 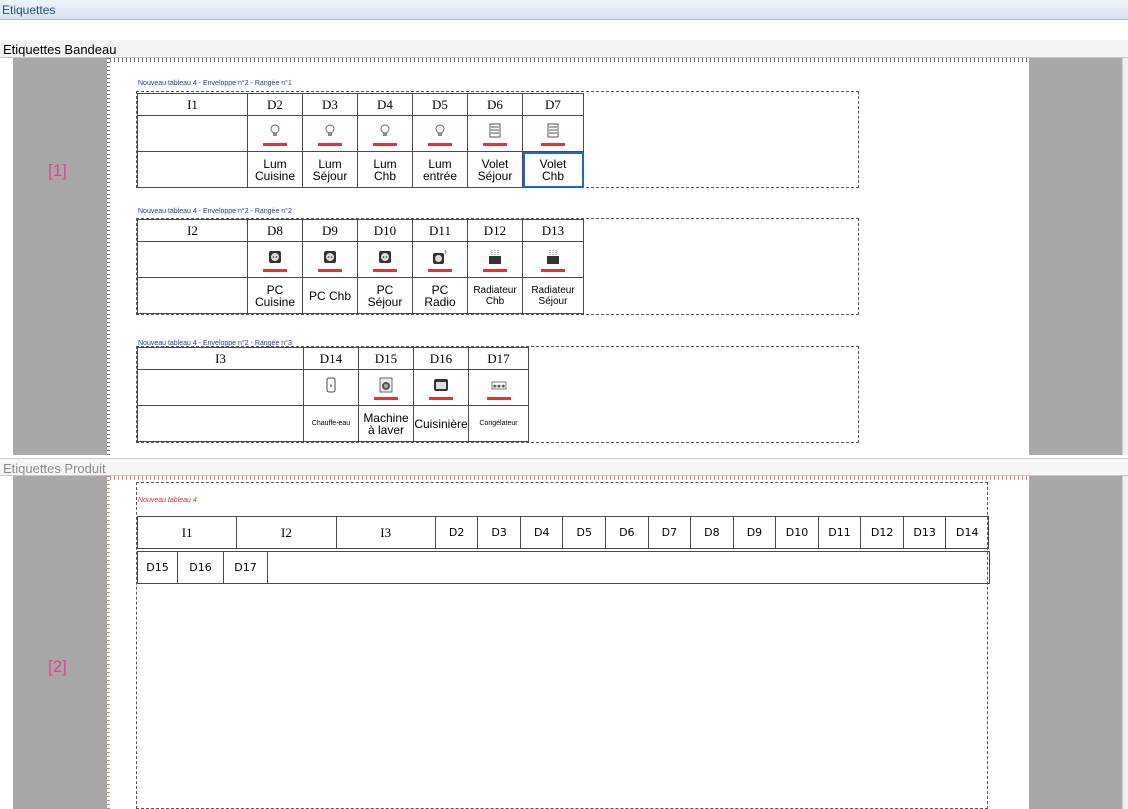 I want to click on cell-icon-D12, so click(x=495, y=259).